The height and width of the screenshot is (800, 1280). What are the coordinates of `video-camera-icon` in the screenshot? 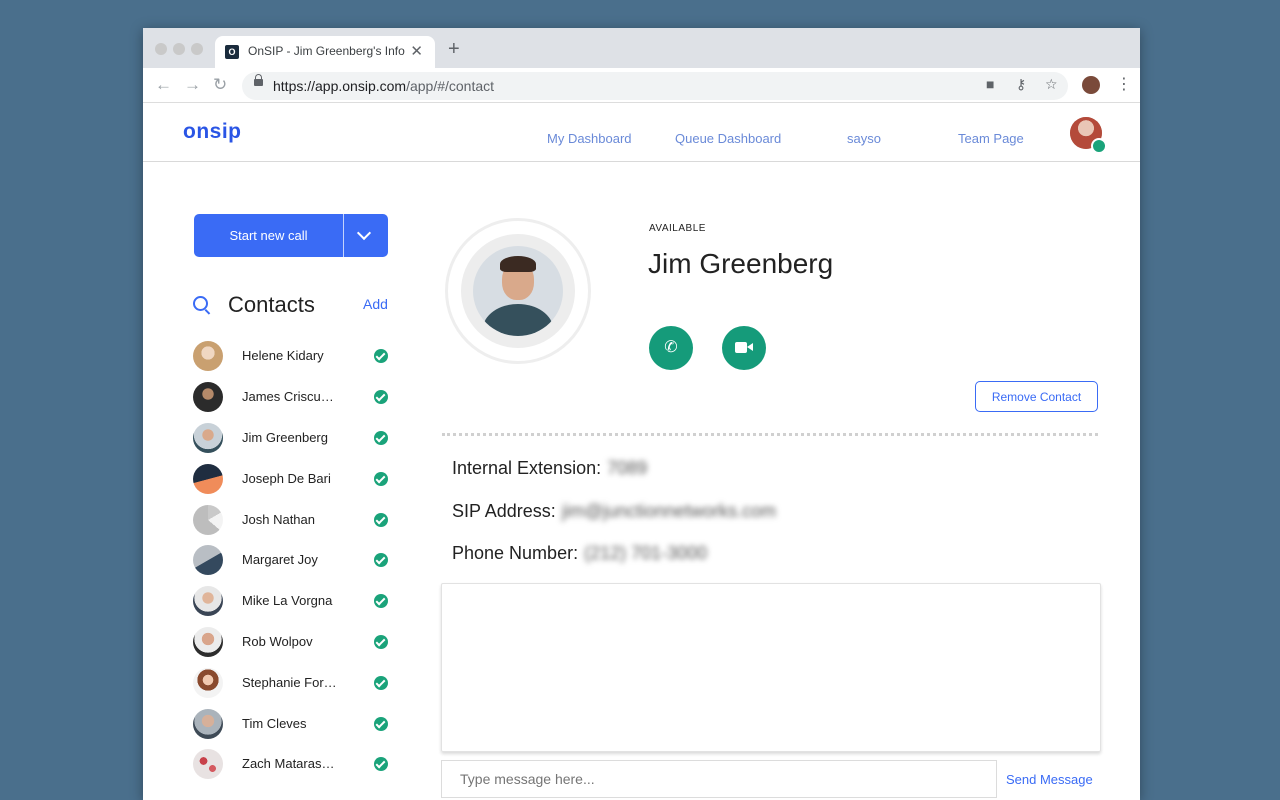 It's located at (744, 347).